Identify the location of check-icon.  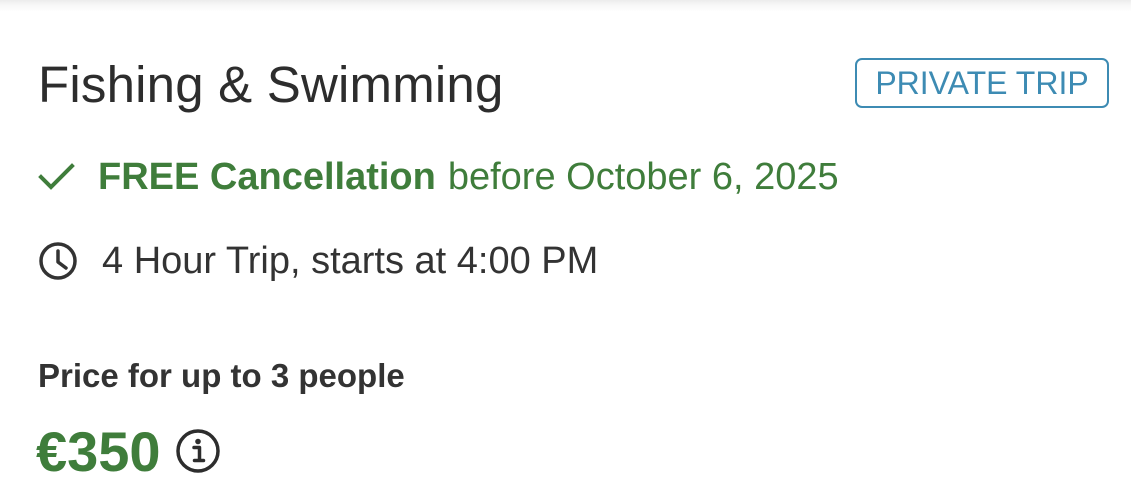
(57, 177).